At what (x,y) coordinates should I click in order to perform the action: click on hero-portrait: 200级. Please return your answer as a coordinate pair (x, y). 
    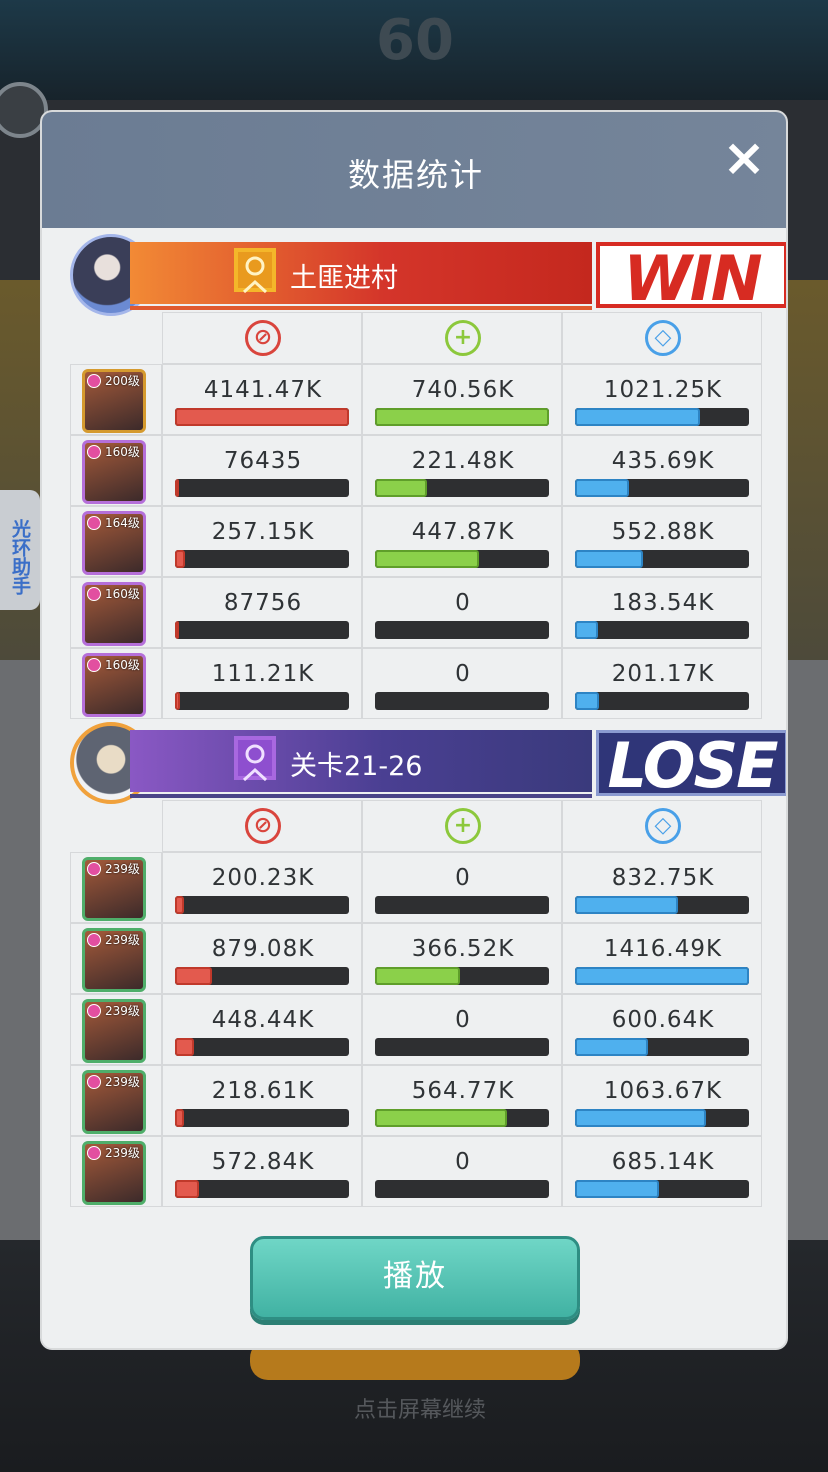
    Looking at the image, I should click on (114, 401).